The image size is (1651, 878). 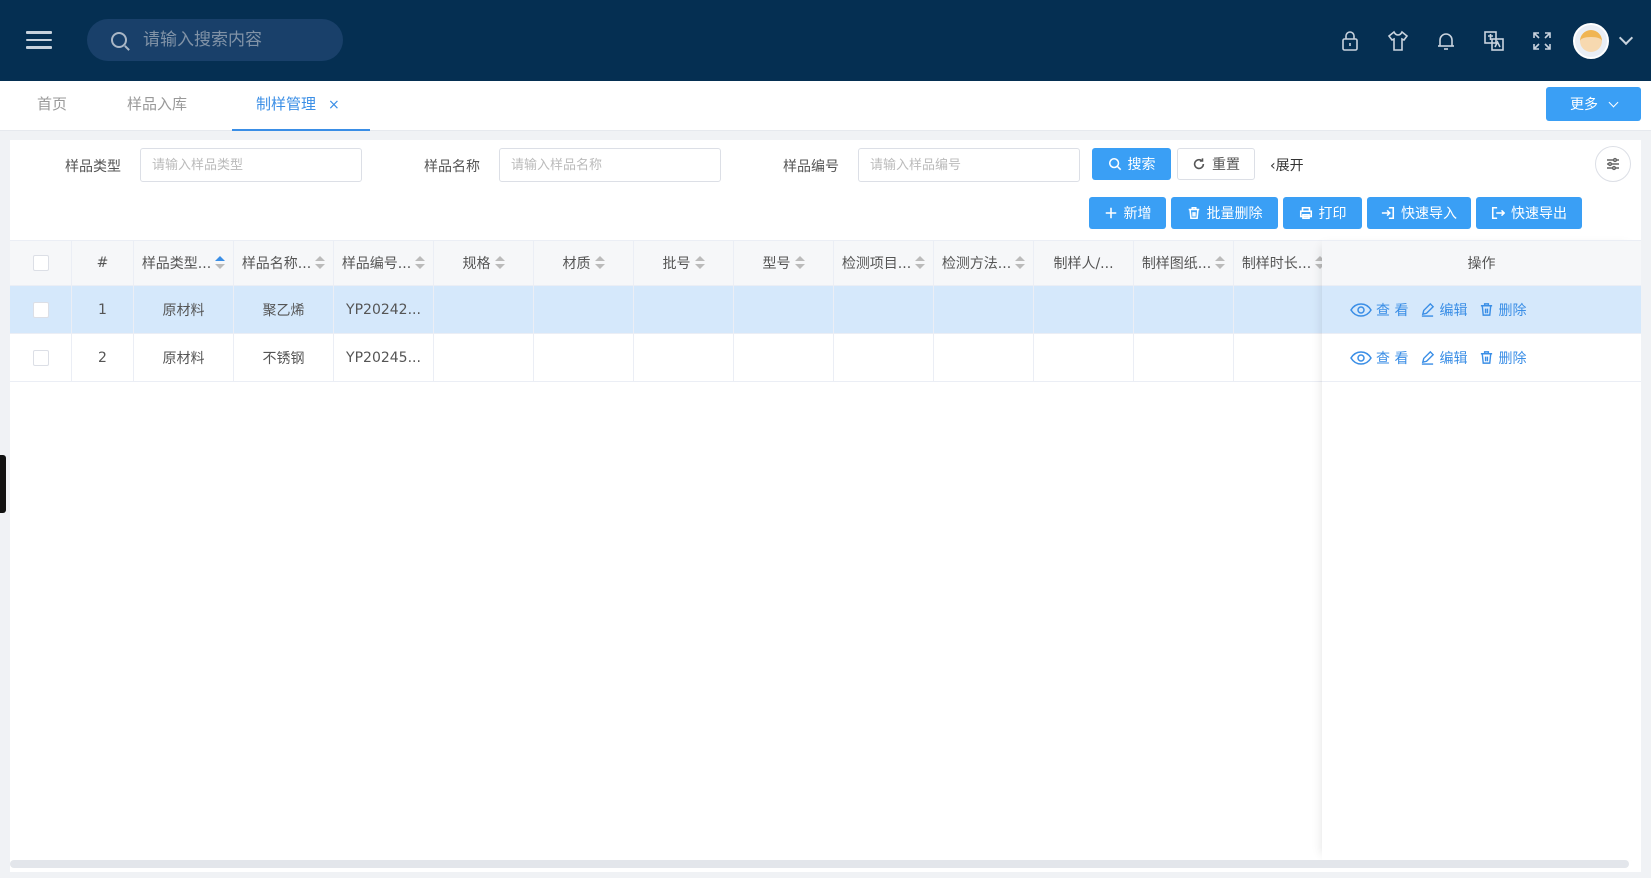 What do you see at coordinates (484, 309) in the screenshot?
I see `row-spec` at bounding box center [484, 309].